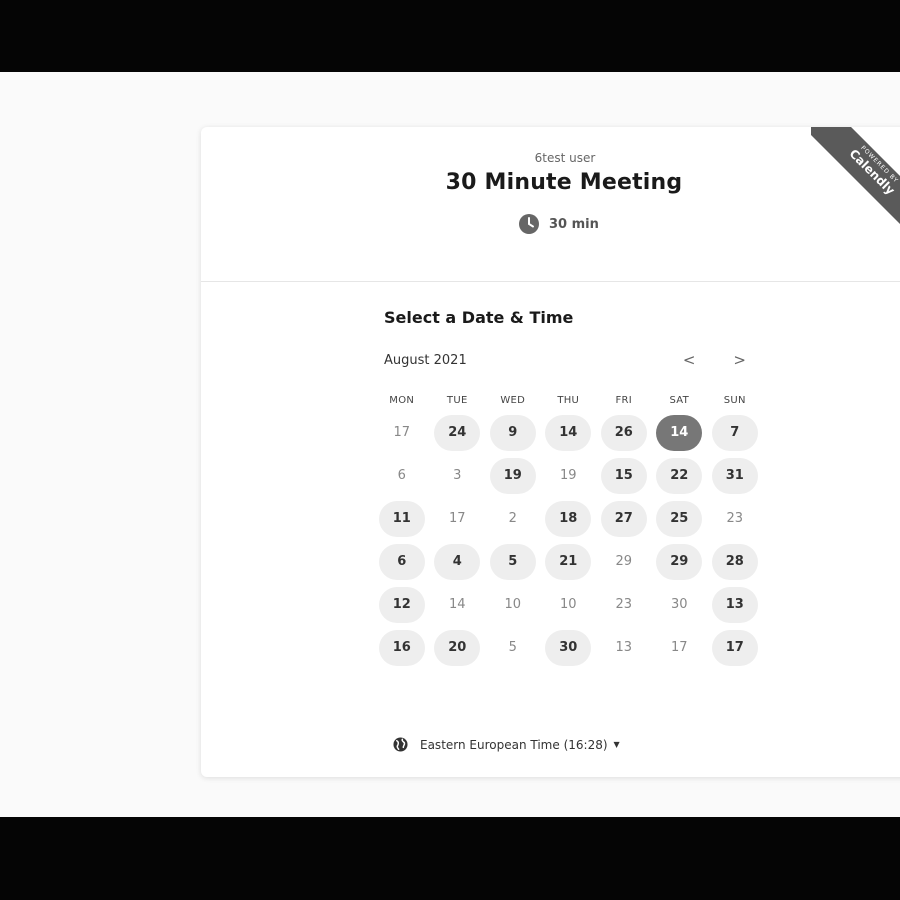  I want to click on calendar-day-available: 13, so click(734, 604).